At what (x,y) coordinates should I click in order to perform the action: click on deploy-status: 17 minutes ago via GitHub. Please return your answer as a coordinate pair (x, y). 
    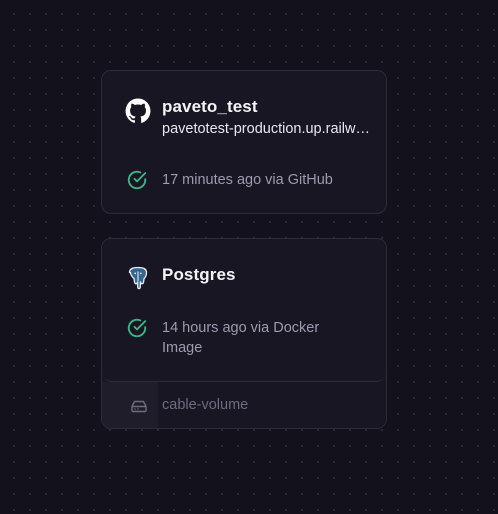
    Looking at the image, I should click on (247, 180).